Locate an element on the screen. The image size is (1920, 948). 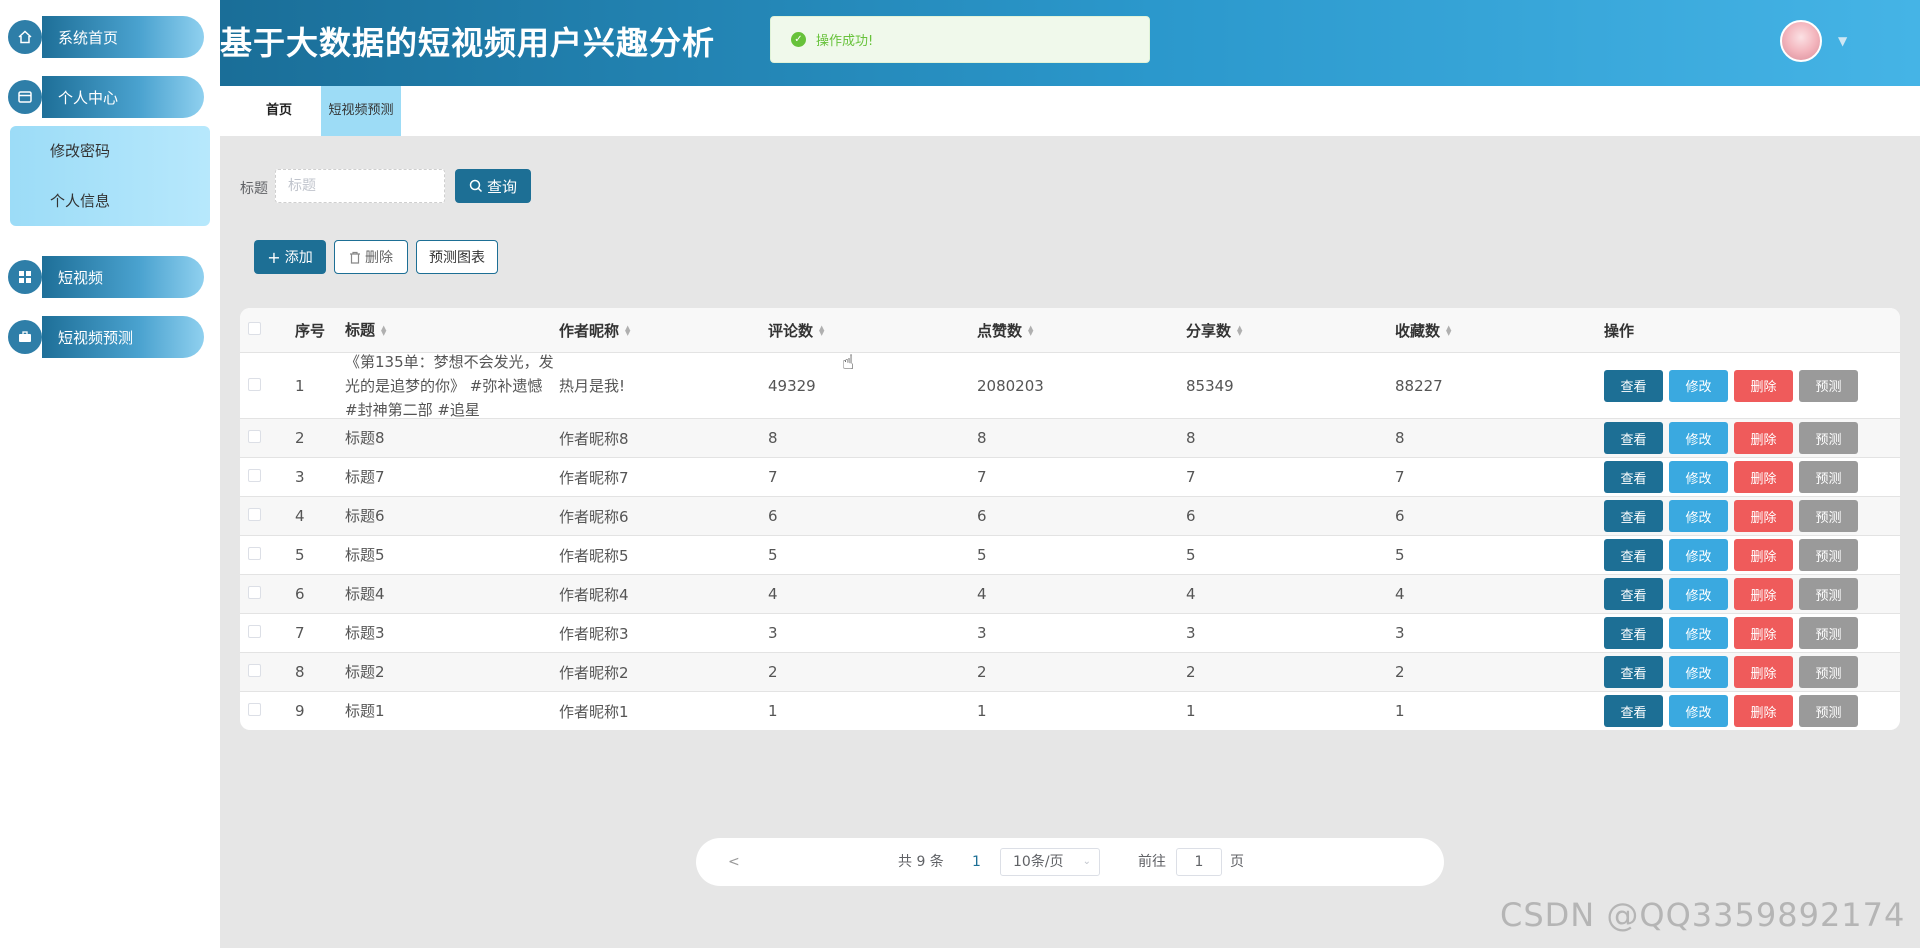
caret-down-icon: ▼ is located at coordinates (1842, 41).